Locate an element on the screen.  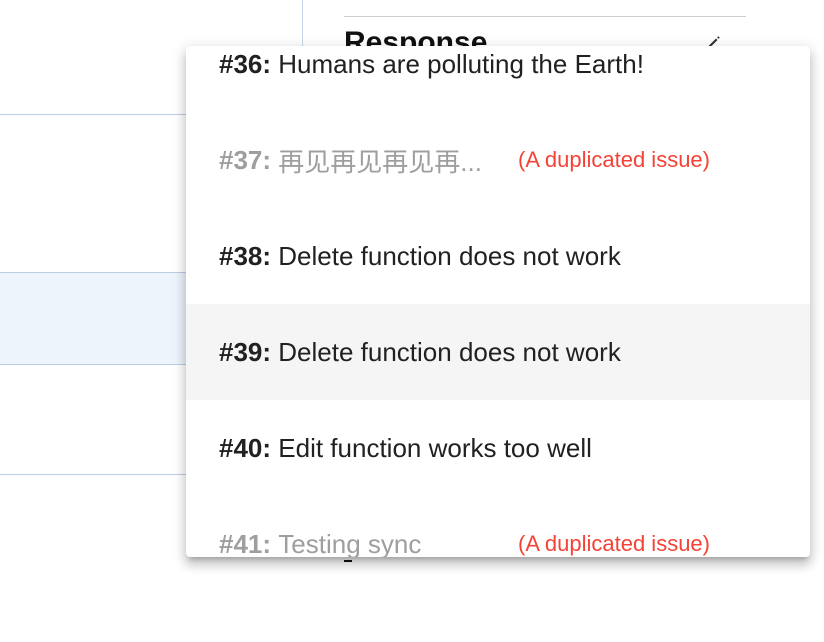
issue-title: Humans are polluting the Earth! is located at coordinates (461, 63).